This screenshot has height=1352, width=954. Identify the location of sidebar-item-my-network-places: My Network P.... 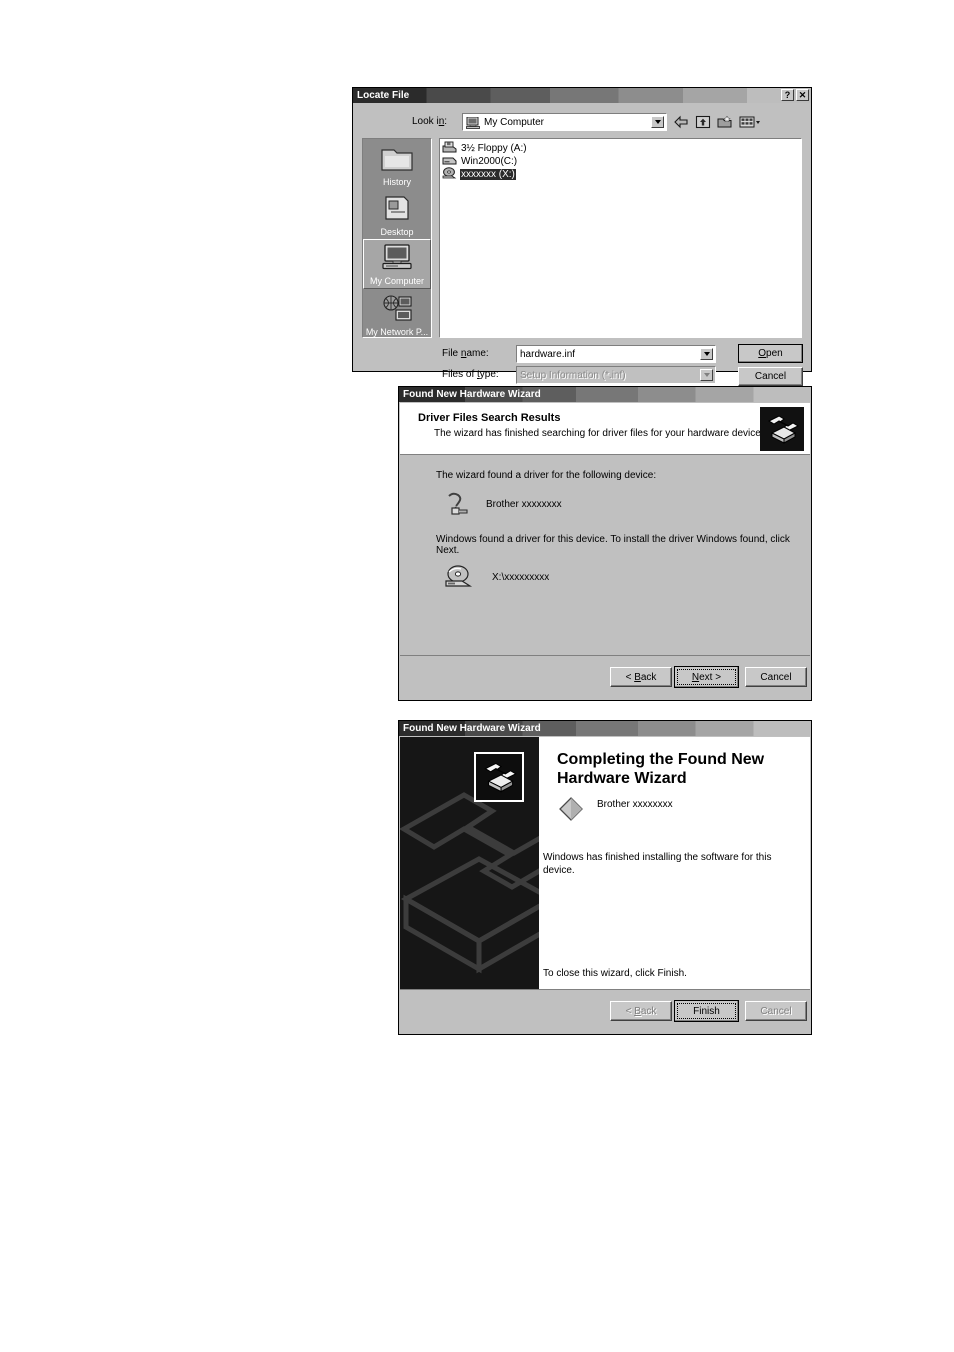
(397, 314).